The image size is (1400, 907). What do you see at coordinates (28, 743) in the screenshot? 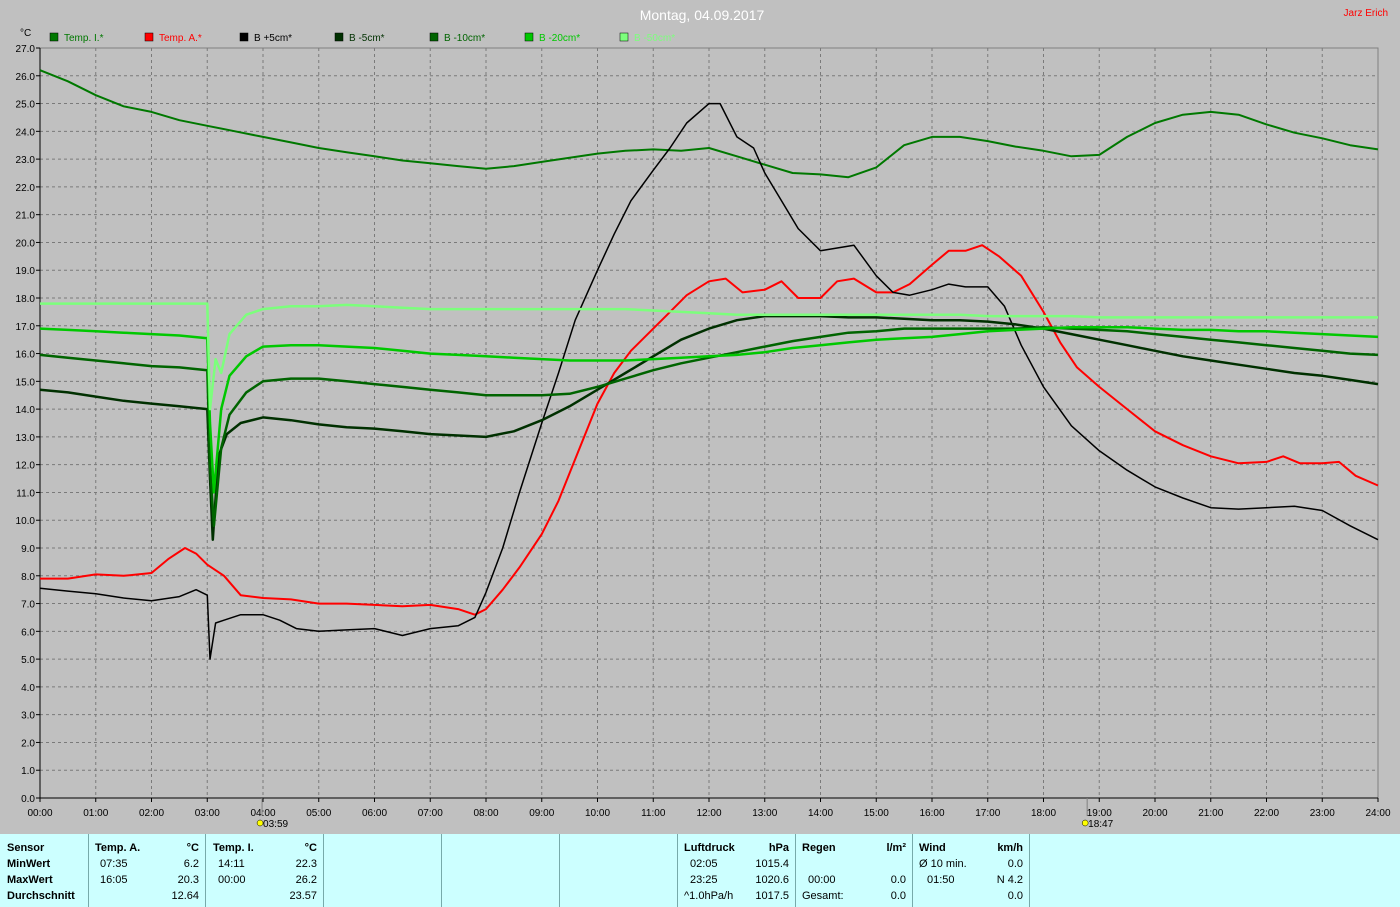
I see `y-tick-label: 2.0` at bounding box center [28, 743].